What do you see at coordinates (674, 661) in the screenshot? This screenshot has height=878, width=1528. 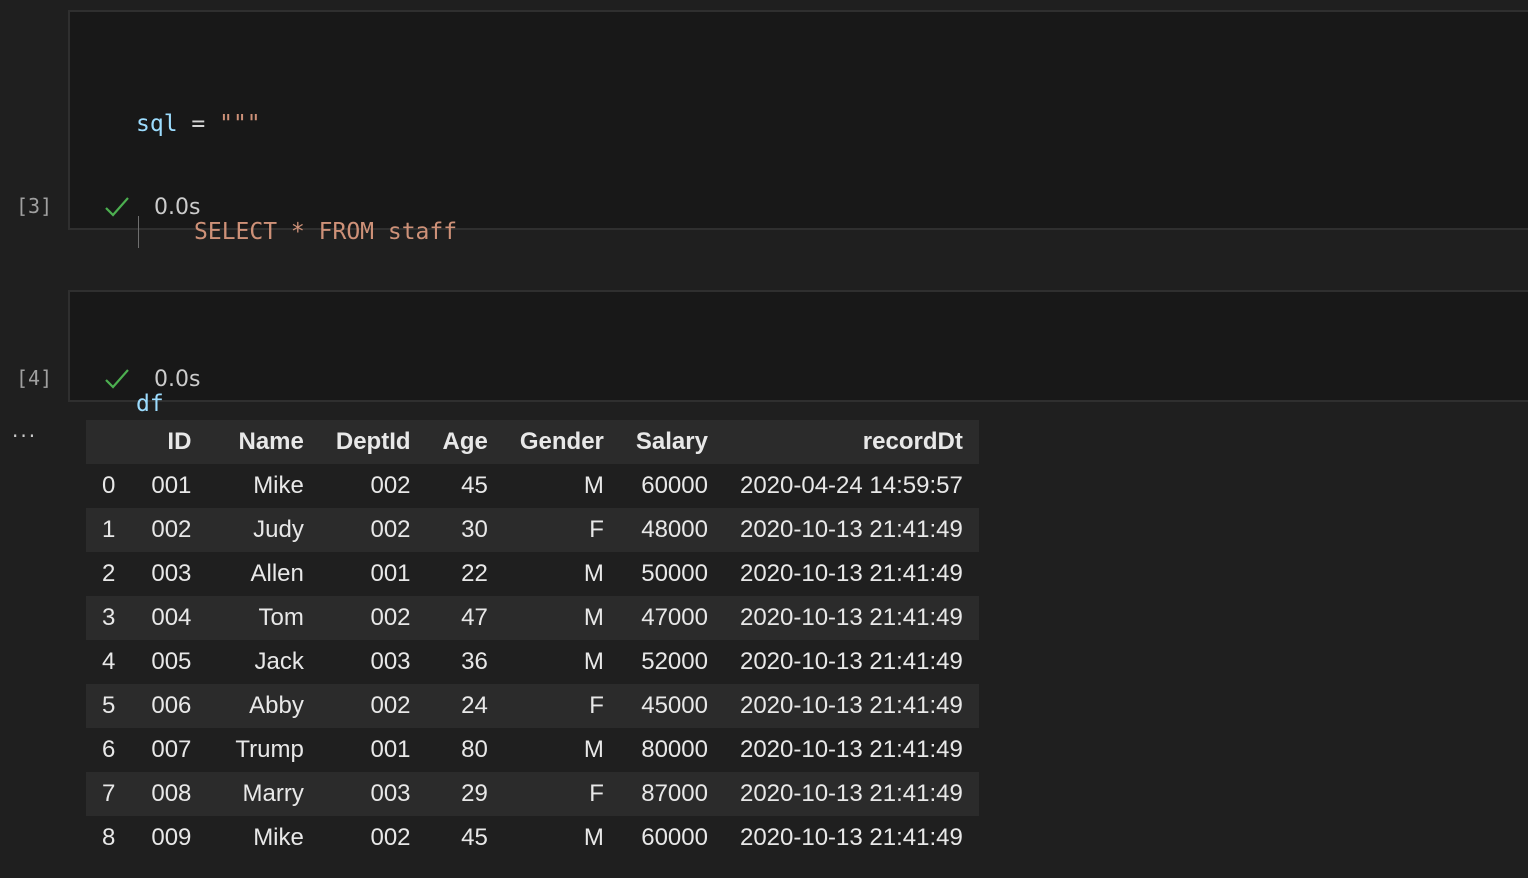 I see `table-cell: 52000` at bounding box center [674, 661].